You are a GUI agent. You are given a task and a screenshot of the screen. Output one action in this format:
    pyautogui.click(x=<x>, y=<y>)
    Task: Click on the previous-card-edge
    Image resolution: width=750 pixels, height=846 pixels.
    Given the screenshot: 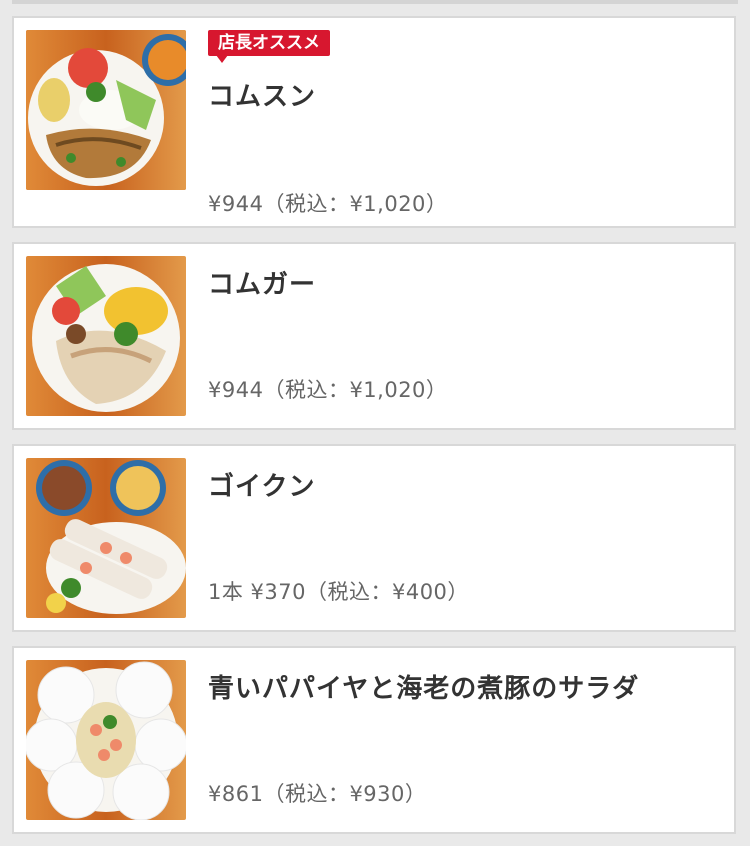 What is the action you would take?
    pyautogui.click(x=375, y=2)
    